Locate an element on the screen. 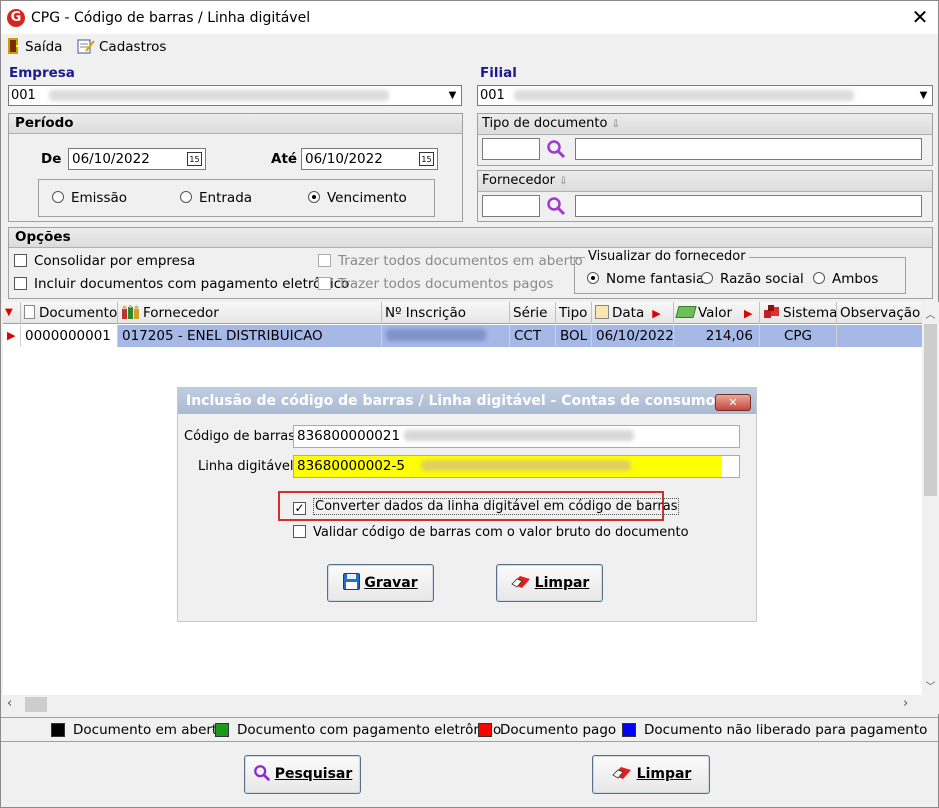 Image resolution: width=939 pixels, height=808 pixels. from-date-value: 06/10/2022 is located at coordinates (111, 159).